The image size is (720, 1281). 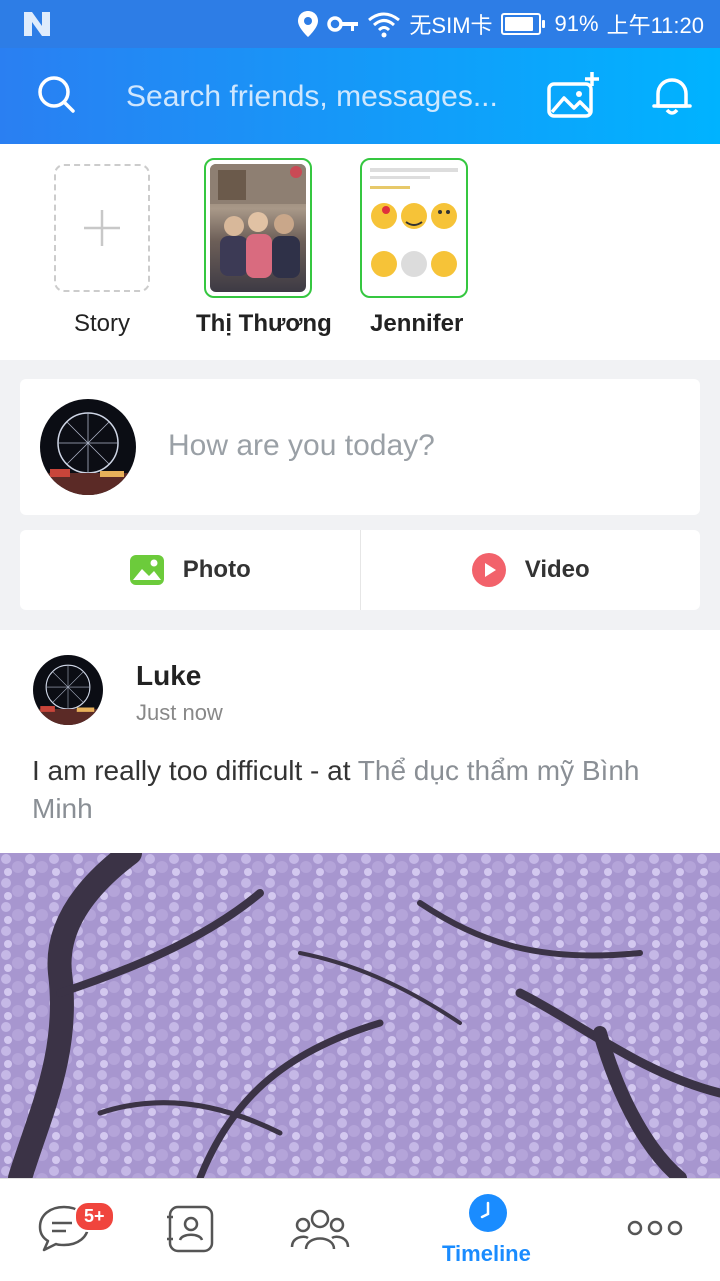 What do you see at coordinates (672, 96) in the screenshot?
I see `notification-bell-icon` at bounding box center [672, 96].